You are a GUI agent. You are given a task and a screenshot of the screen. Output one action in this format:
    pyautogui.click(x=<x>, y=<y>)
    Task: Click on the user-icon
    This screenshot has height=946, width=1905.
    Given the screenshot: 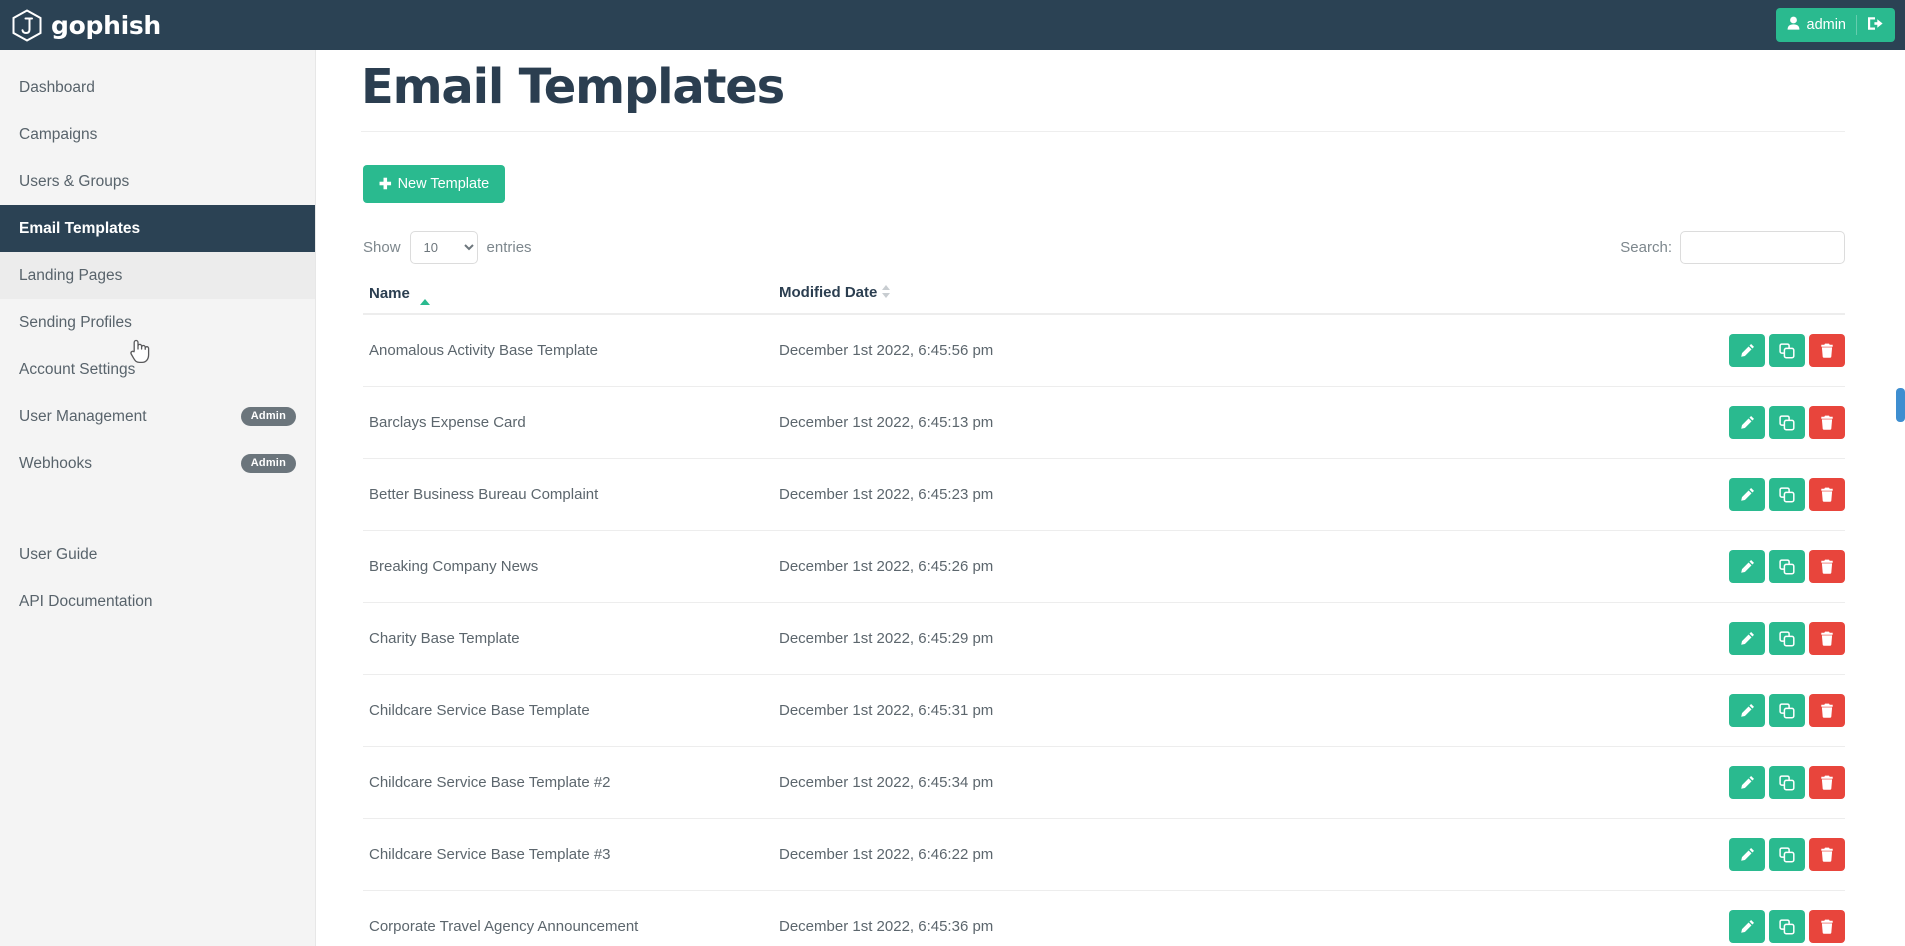 What is the action you would take?
    pyautogui.click(x=1793, y=25)
    